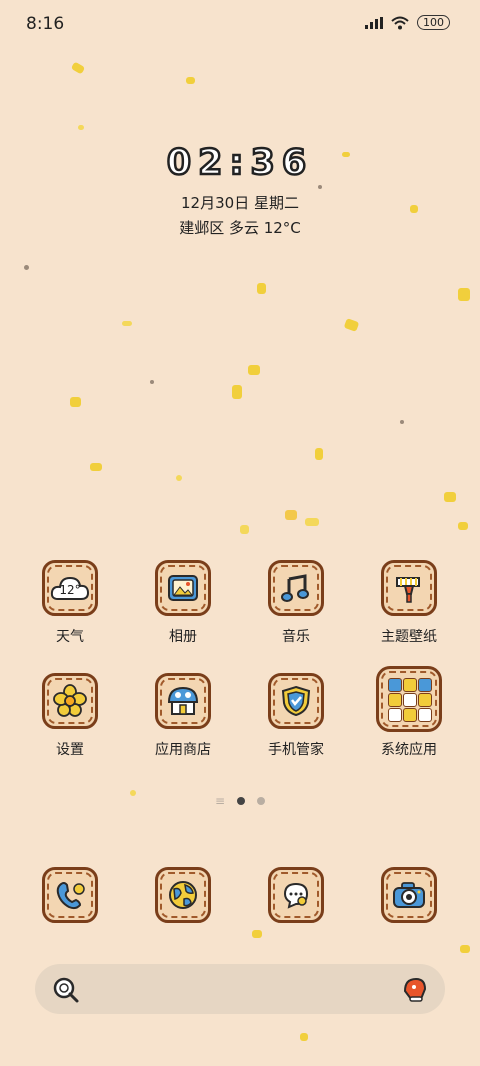 The height and width of the screenshot is (1066, 480). What do you see at coordinates (220, 801) in the screenshot?
I see `app-drawer-indicator-icon: ≡` at bounding box center [220, 801].